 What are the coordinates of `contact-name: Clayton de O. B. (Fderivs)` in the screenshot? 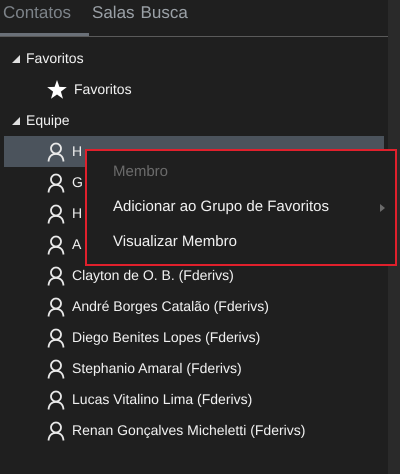 It's located at (153, 275).